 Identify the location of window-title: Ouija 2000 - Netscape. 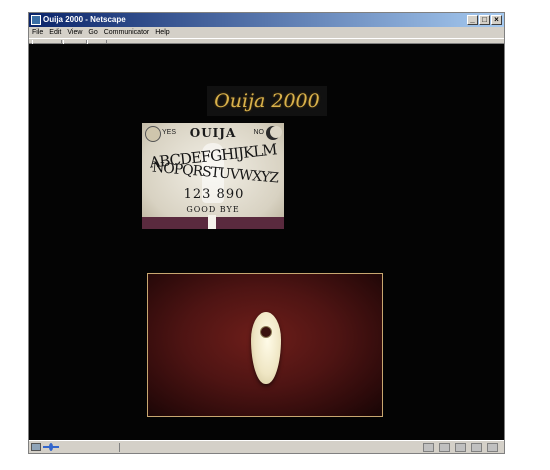
(84, 19).